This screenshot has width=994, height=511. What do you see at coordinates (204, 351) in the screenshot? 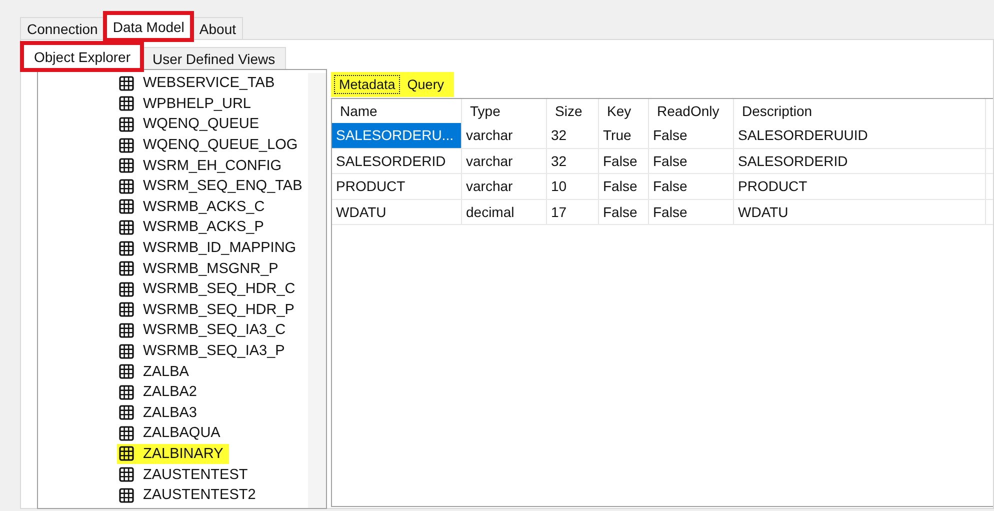
I see `tree-item: WSRMB_SEQ_IA3_P` at bounding box center [204, 351].